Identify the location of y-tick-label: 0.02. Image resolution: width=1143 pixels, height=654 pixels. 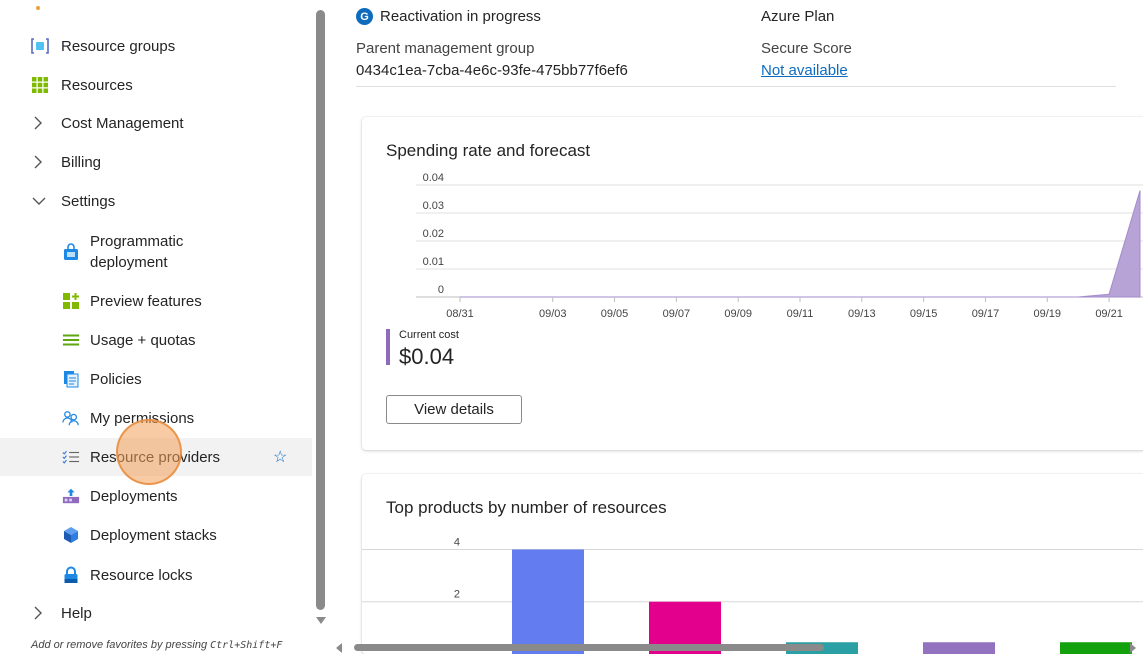
(433, 234).